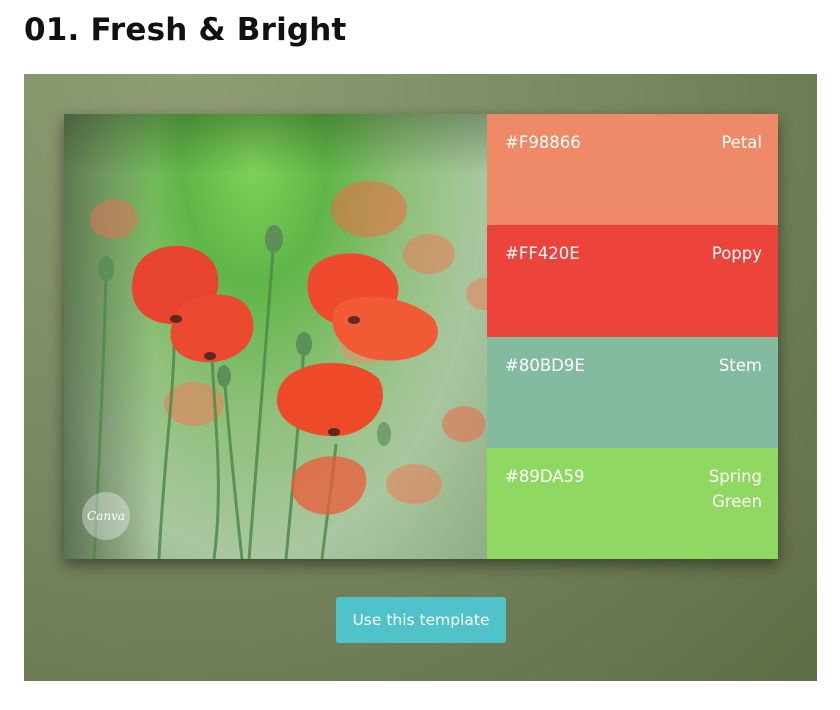 The width and height of the screenshot is (840, 710). I want to click on swatch-hex: #80BD9E, so click(545, 365).